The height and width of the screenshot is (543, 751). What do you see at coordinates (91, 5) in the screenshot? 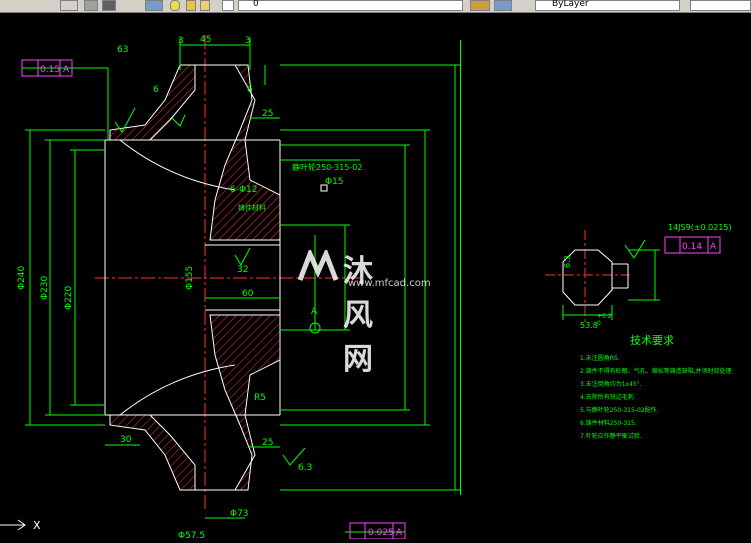
I see `grid-icon` at bounding box center [91, 5].